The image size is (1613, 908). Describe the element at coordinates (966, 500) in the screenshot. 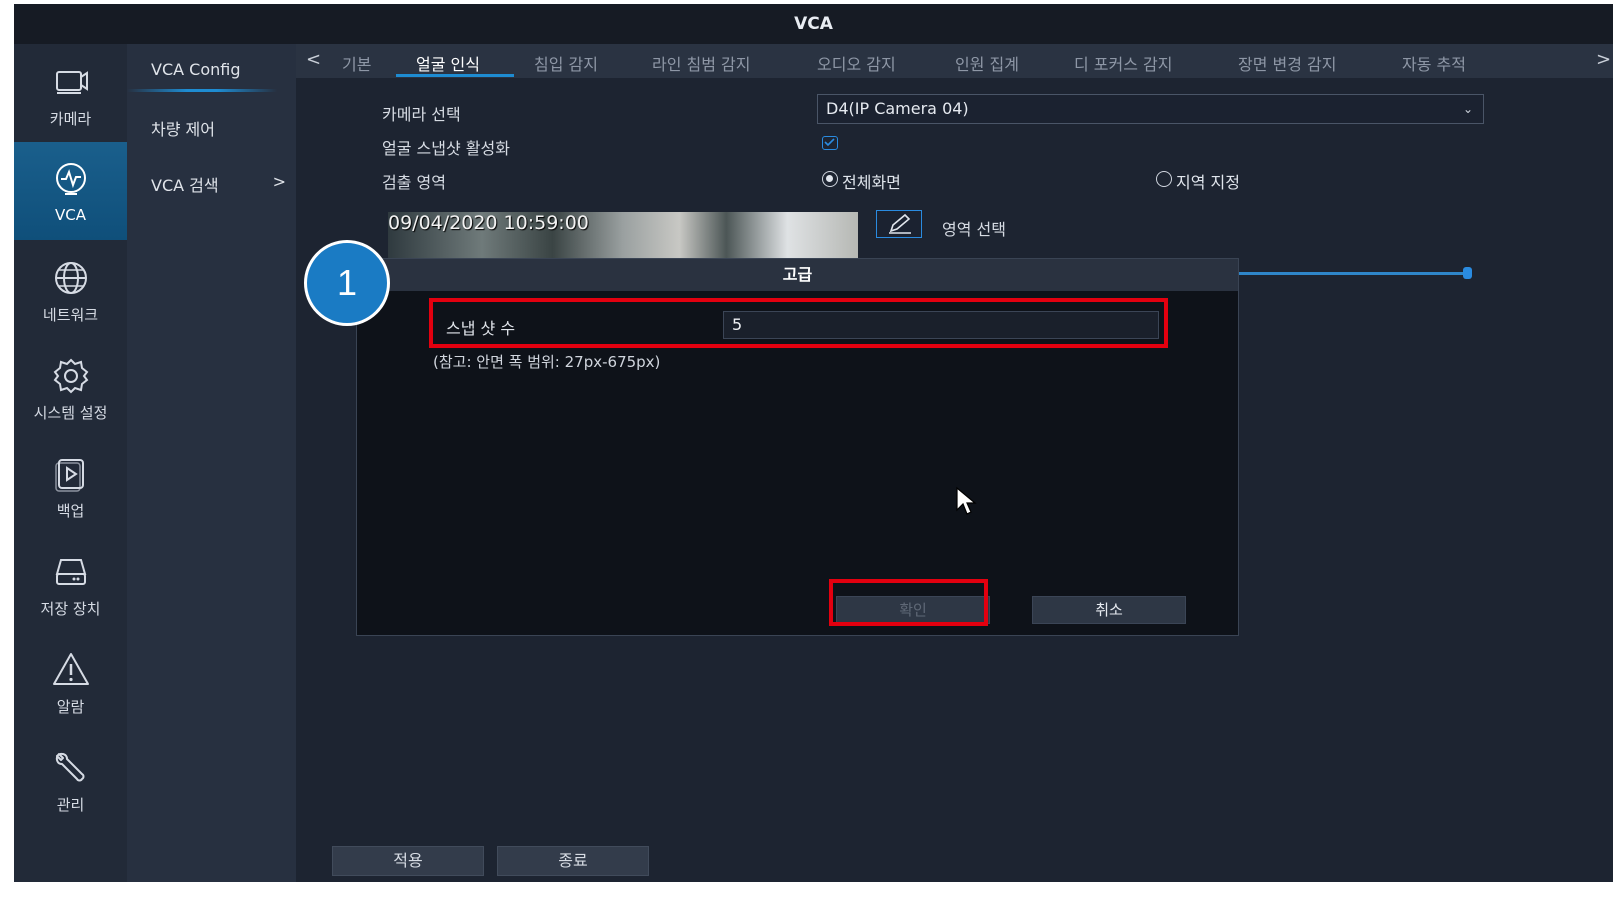

I see `mouse-cursor-icon` at that location.